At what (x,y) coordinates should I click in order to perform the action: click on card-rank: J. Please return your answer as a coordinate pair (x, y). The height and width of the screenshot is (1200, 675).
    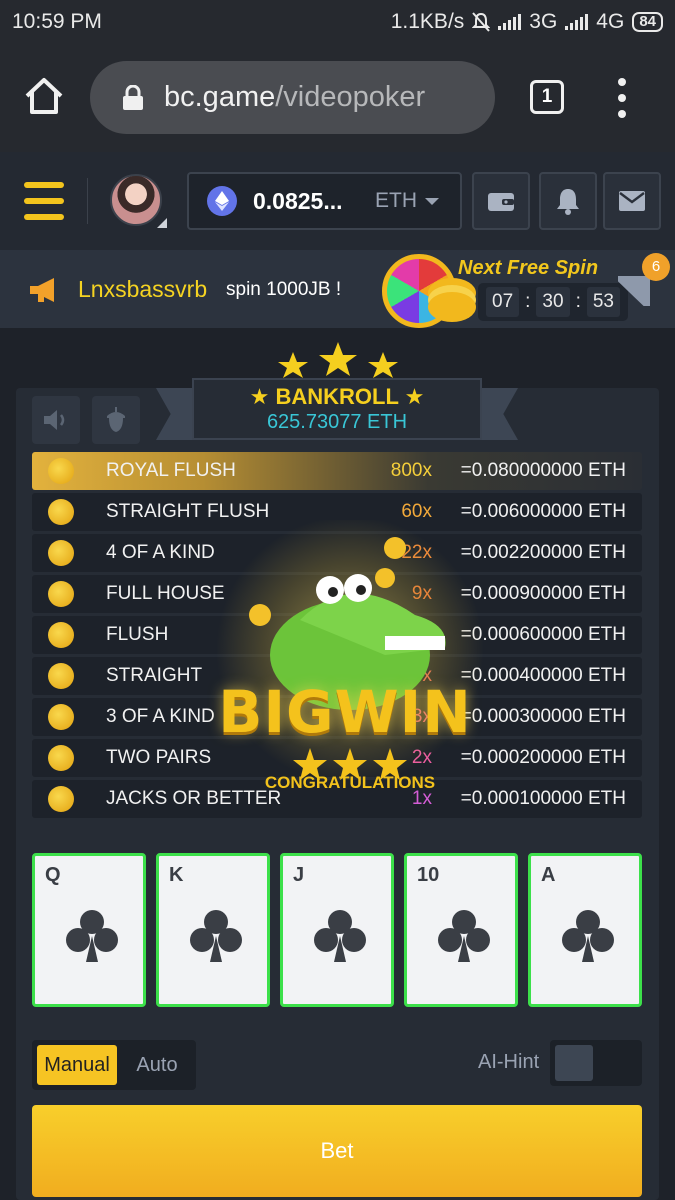
    Looking at the image, I should click on (299, 875).